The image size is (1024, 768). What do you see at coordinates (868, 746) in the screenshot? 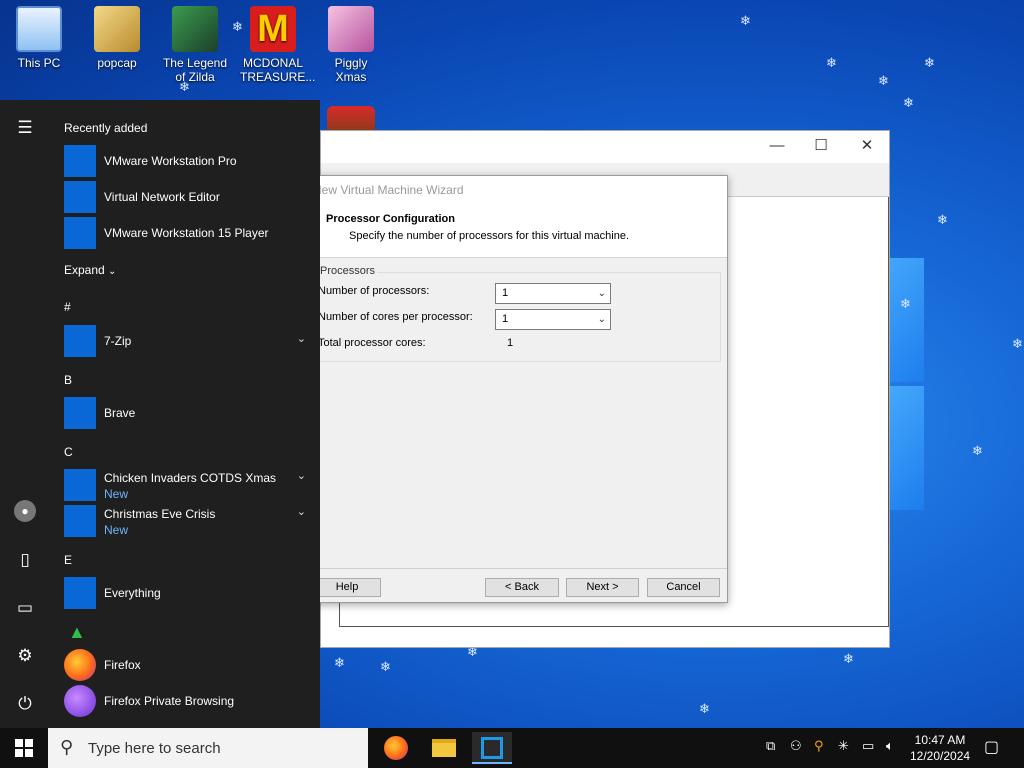
I see `network-icon: ▭` at bounding box center [868, 746].